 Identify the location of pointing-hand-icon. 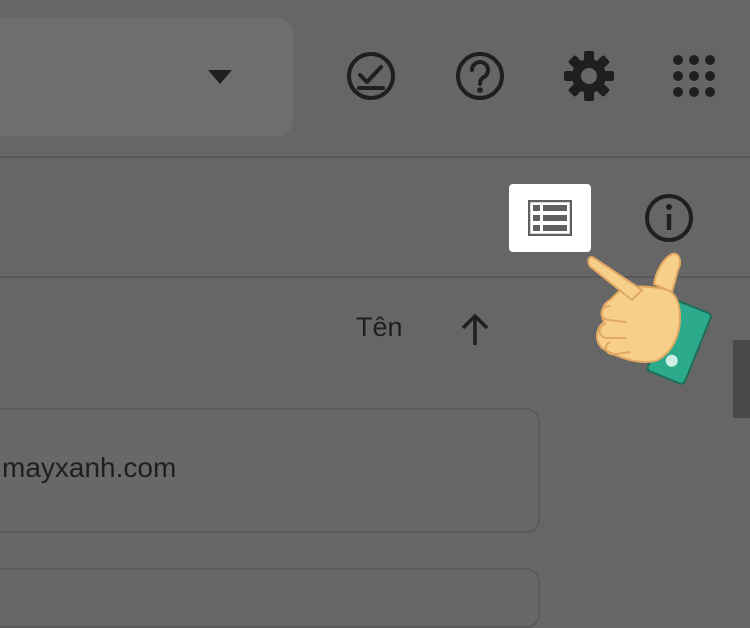
(649, 318).